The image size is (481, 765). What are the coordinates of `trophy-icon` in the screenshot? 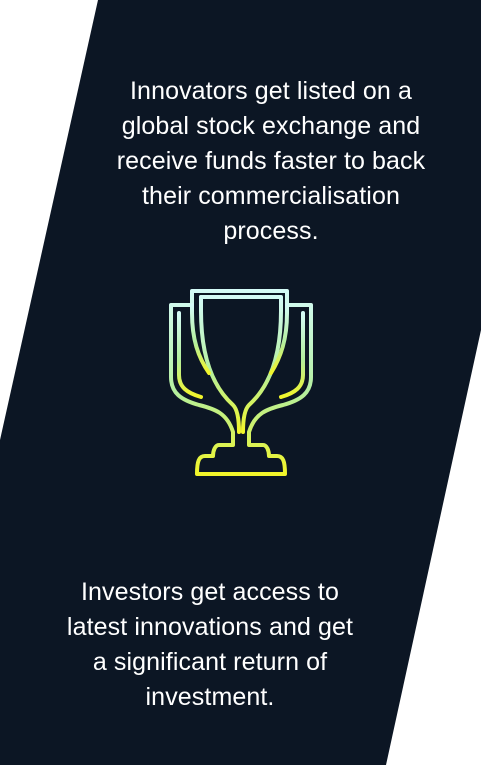 It's located at (241, 382).